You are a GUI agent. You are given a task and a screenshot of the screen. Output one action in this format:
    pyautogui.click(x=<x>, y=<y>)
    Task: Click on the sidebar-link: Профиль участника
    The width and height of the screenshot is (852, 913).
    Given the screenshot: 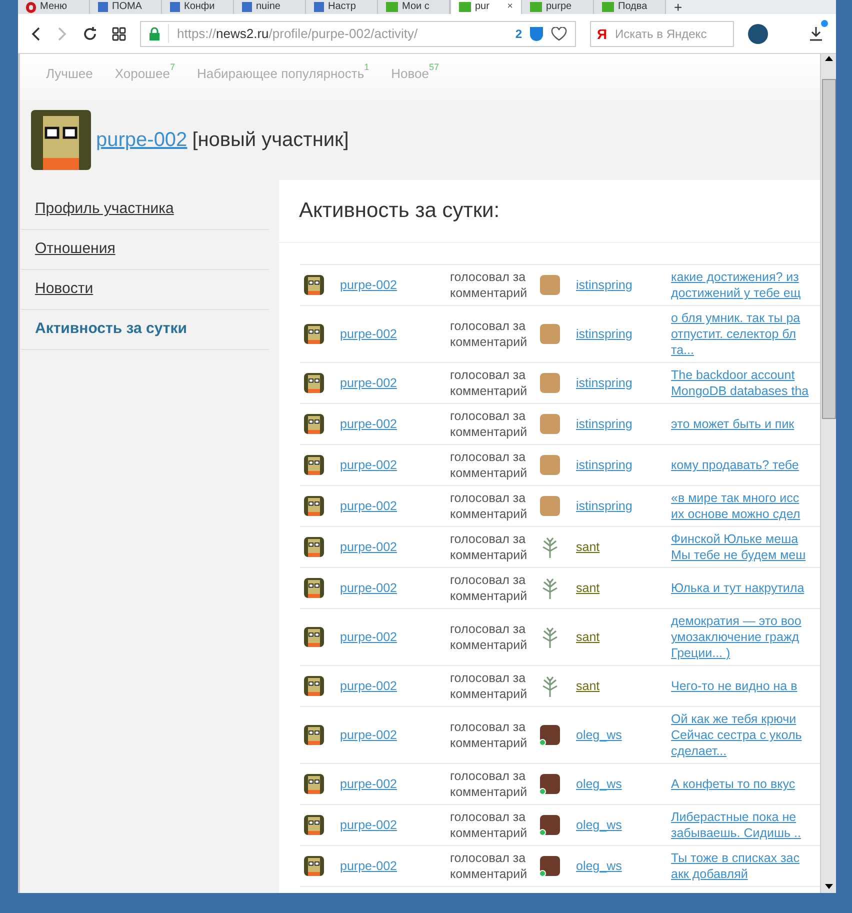 What is the action you would take?
    pyautogui.click(x=97, y=209)
    